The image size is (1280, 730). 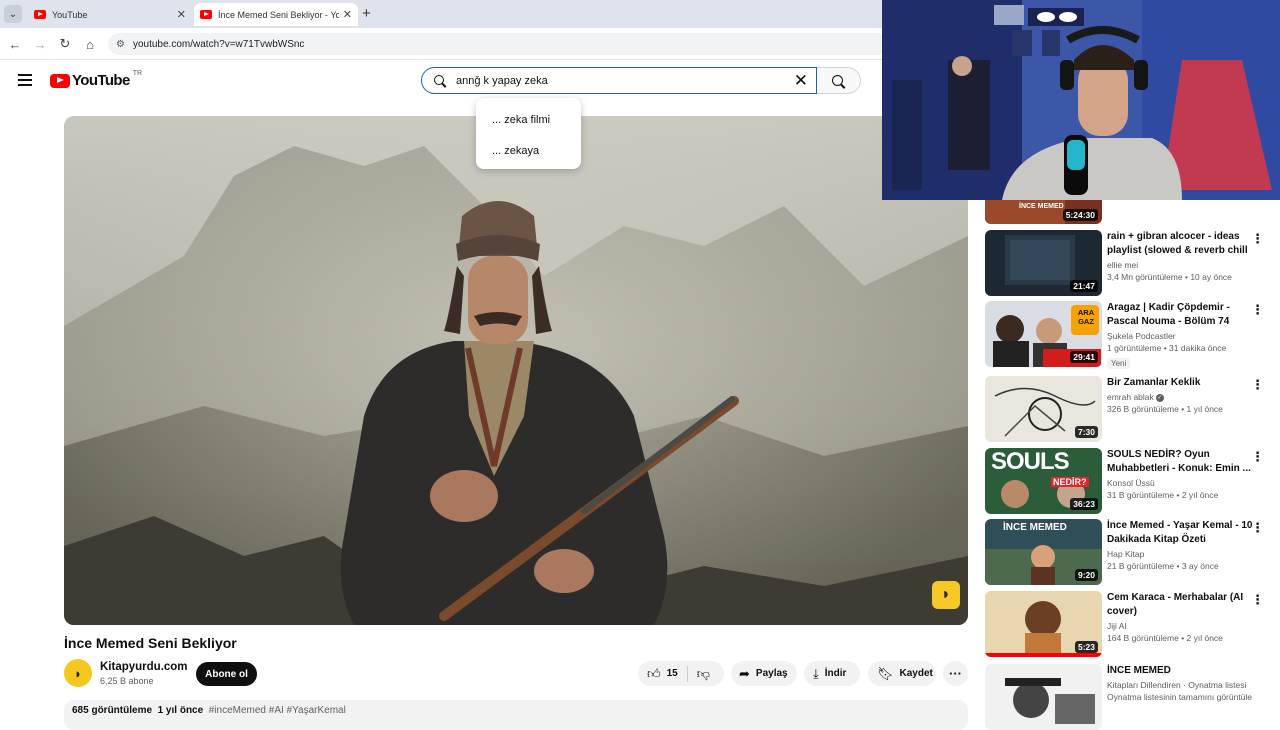 I want to click on download-button: ⤓ İndir, so click(x=832, y=673).